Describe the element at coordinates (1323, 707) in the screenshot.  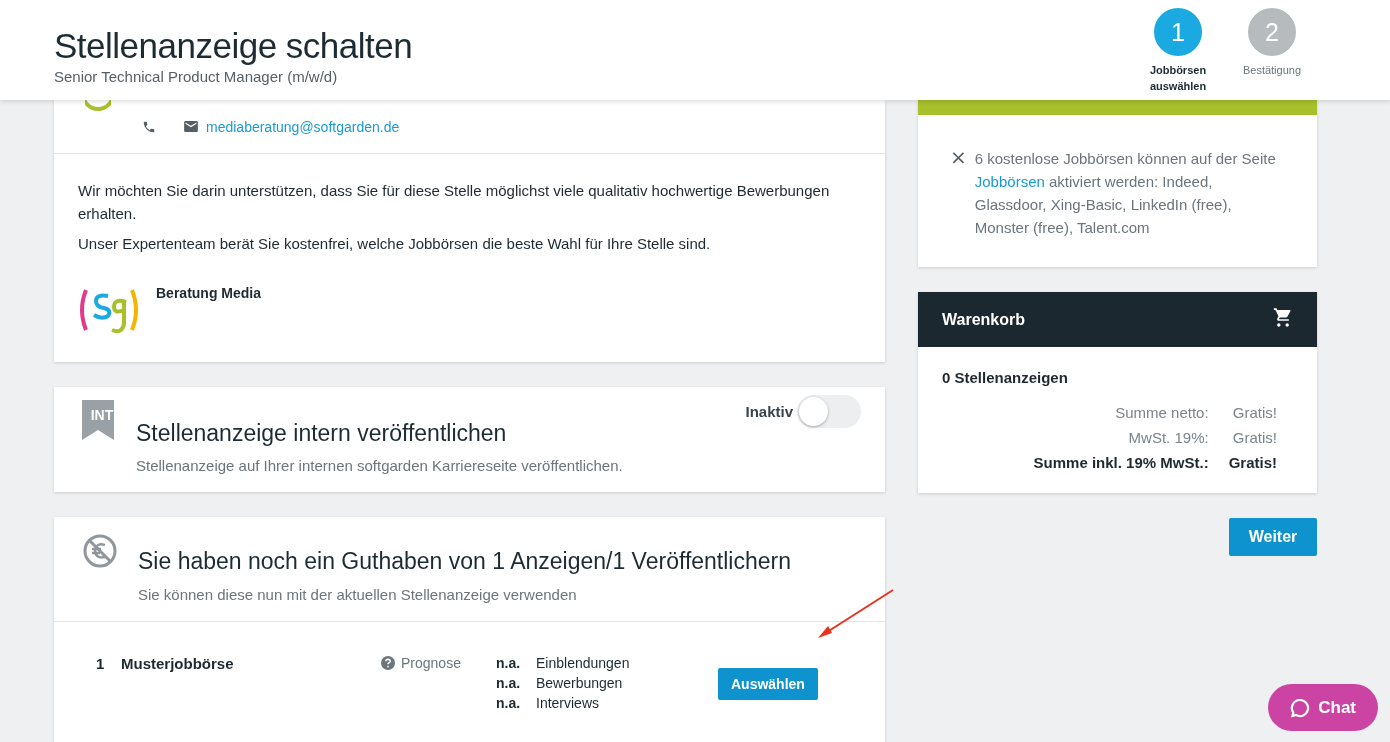
I see `chat-button: Chat` at that location.